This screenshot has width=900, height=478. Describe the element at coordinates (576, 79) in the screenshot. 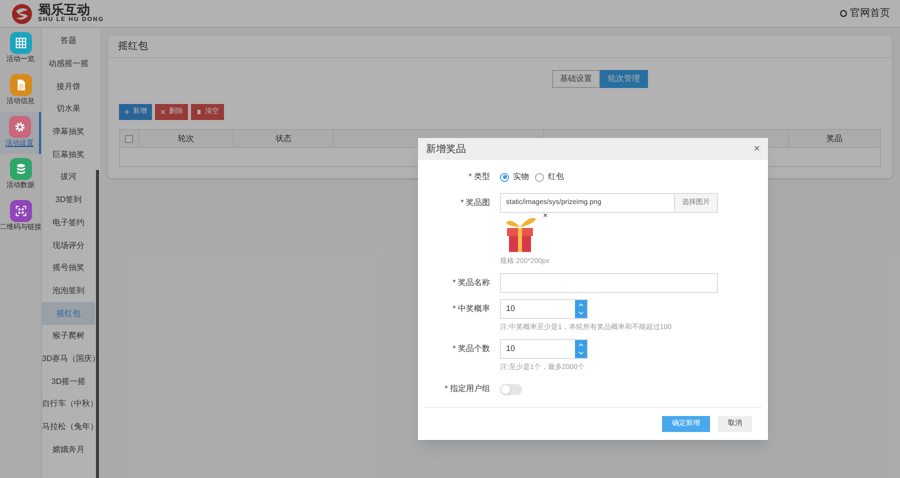

I see `tab: 基础设置` at that location.